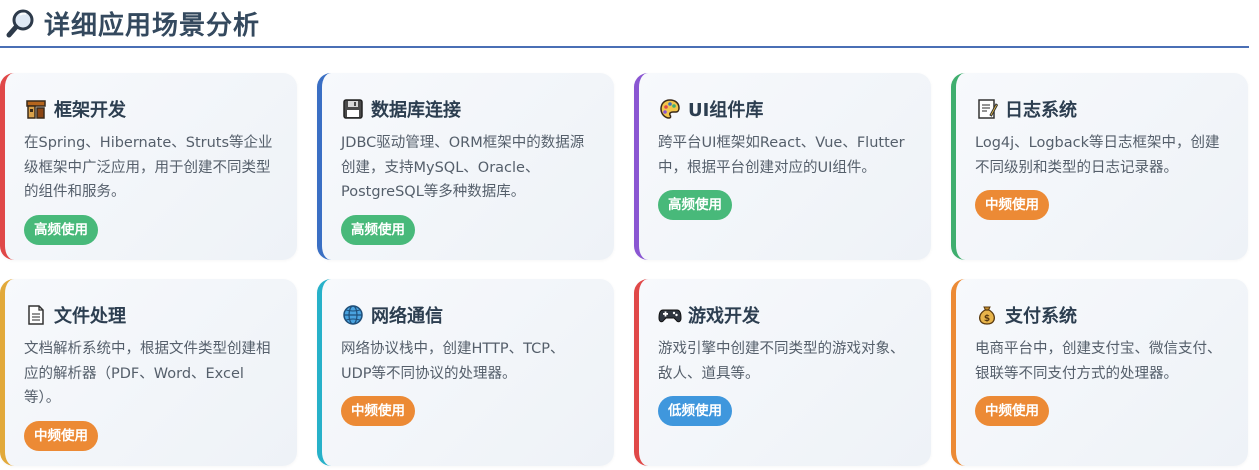 This screenshot has height=470, width=1259. I want to click on card-title-row: 游戏开发, so click(785, 315).